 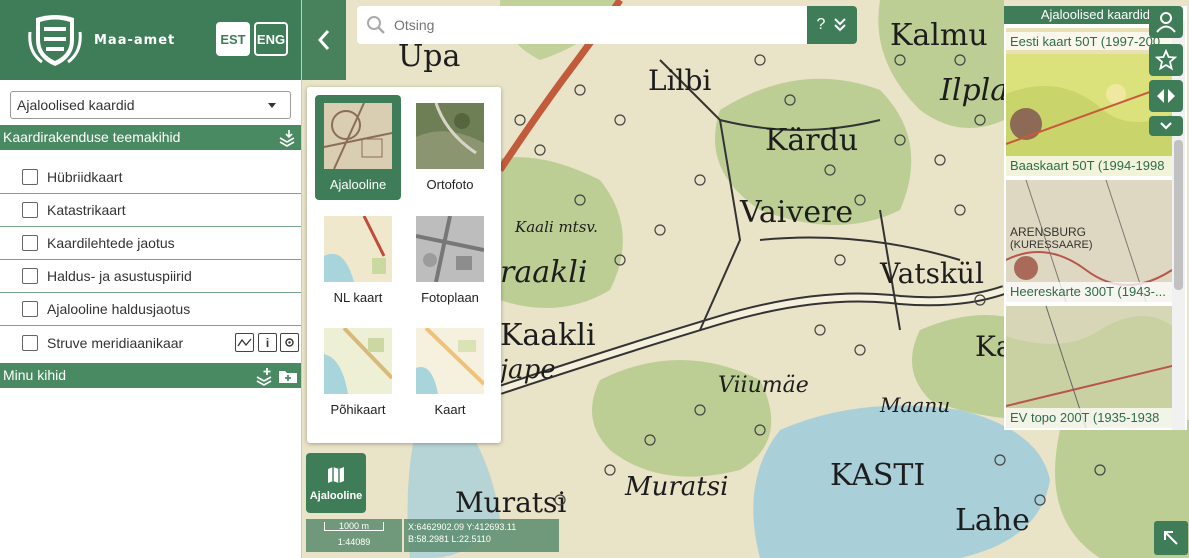 I want to click on coords-xy: X:6462902.09 Y:412693.11, so click(x=462, y=527).